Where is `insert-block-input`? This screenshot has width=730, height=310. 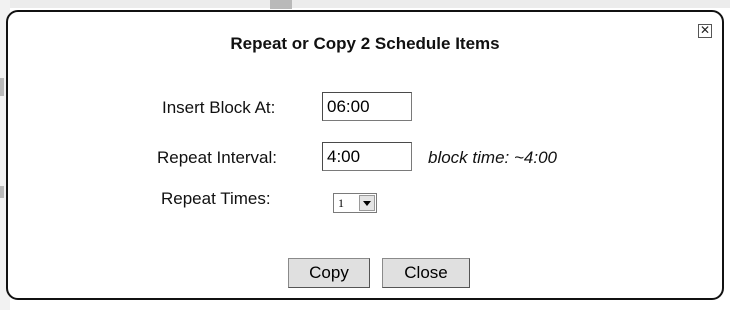
insert-block-input is located at coordinates (367, 106).